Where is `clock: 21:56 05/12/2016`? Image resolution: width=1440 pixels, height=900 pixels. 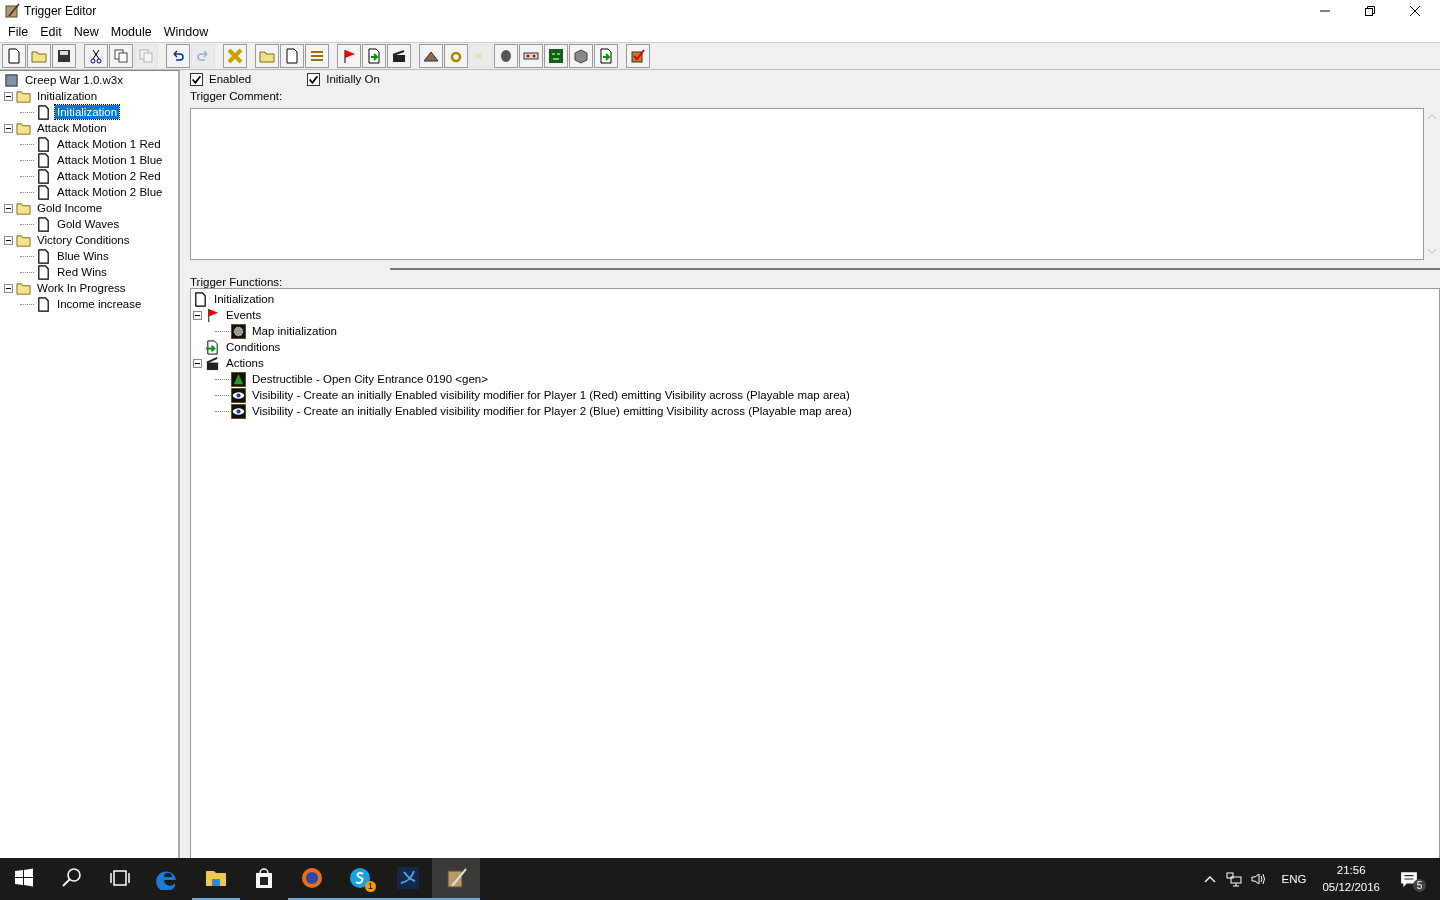 clock: 21:56 05/12/2016 is located at coordinates (1351, 879).